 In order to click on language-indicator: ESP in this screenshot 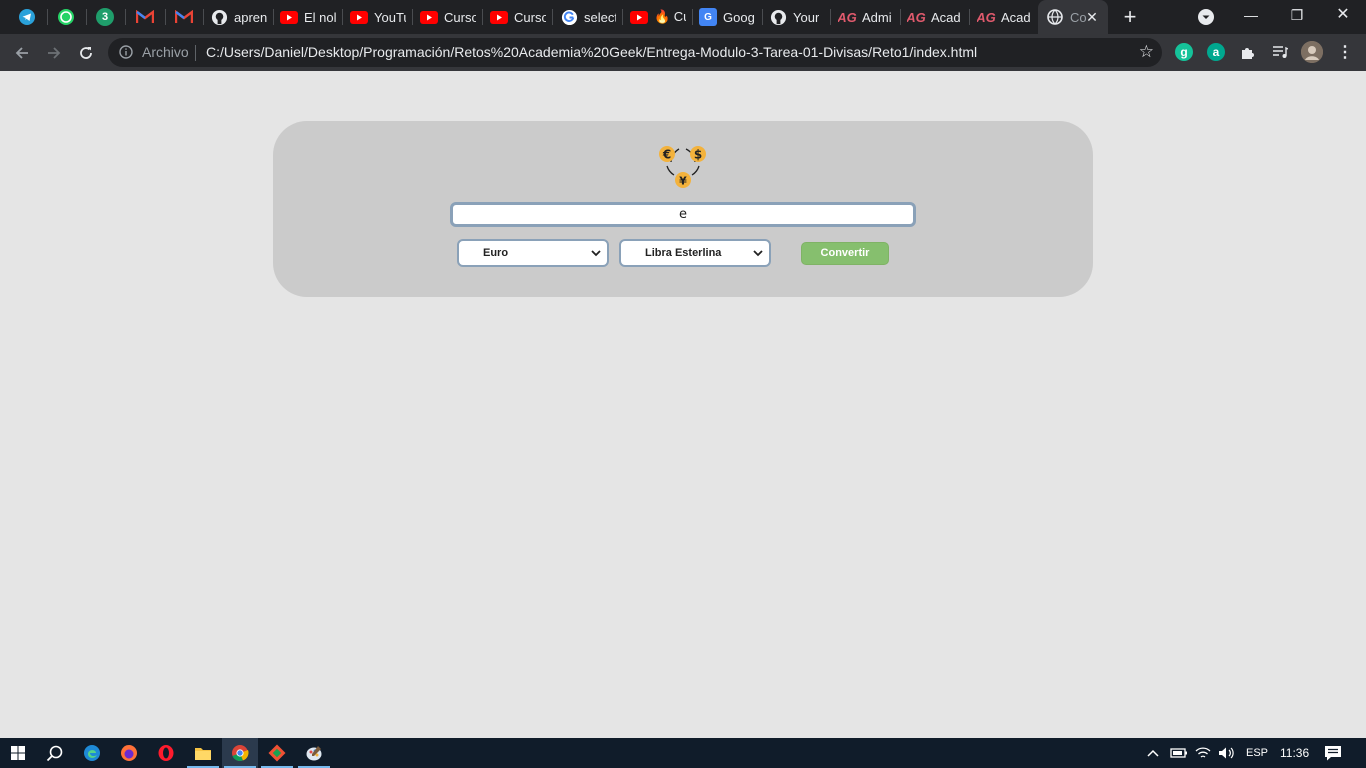, I will do `click(1257, 753)`.